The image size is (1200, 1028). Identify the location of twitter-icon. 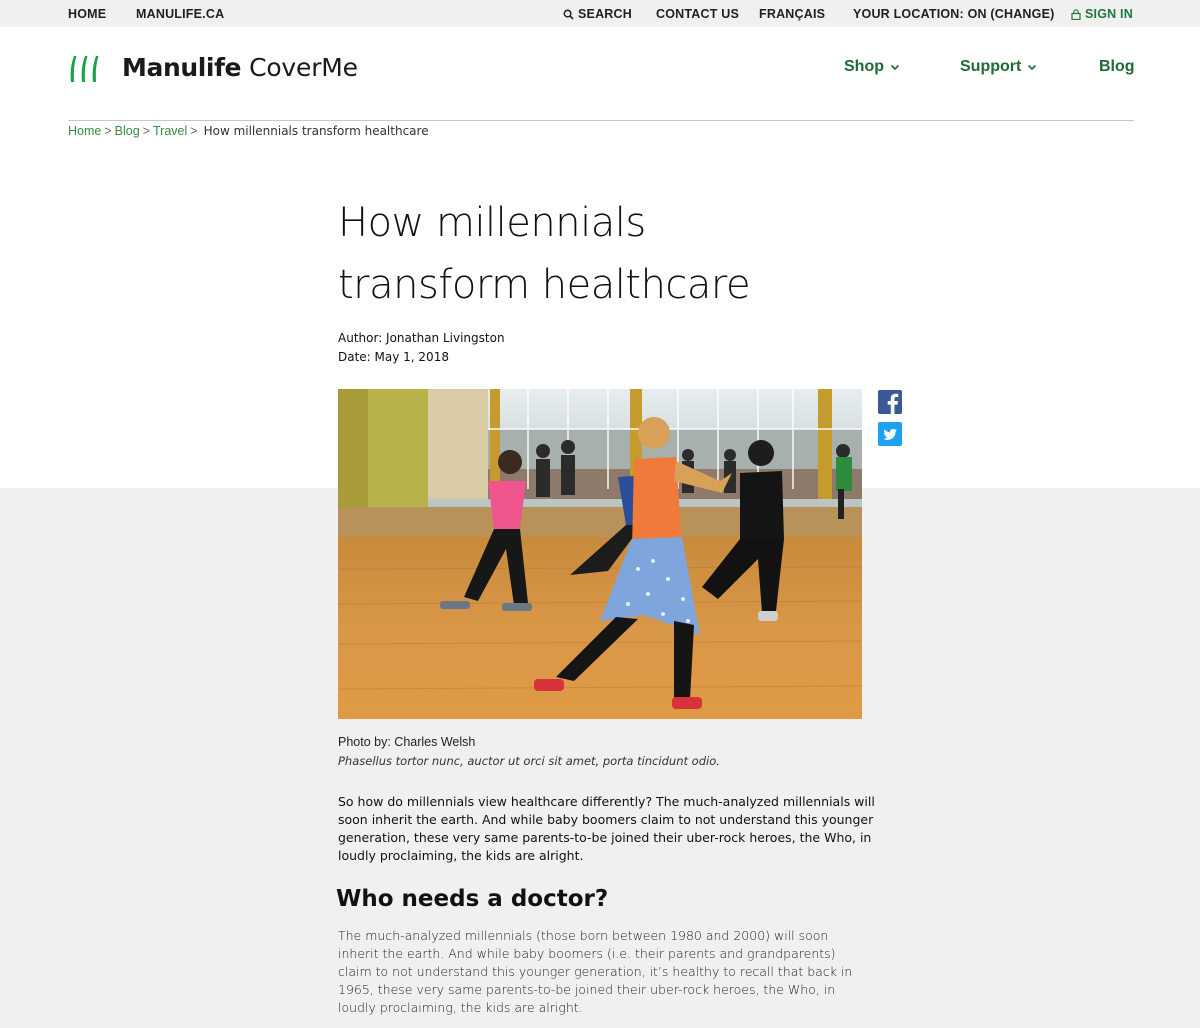
(890, 434).